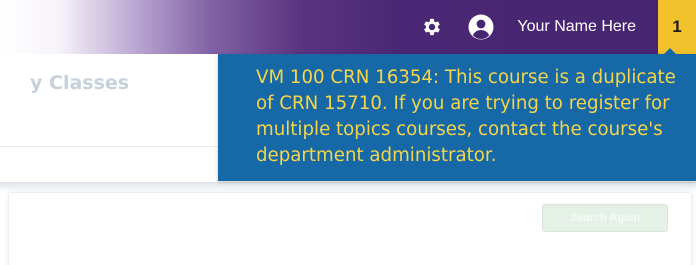 The width and height of the screenshot is (696, 265). I want to click on gear-icon, so click(432, 27).